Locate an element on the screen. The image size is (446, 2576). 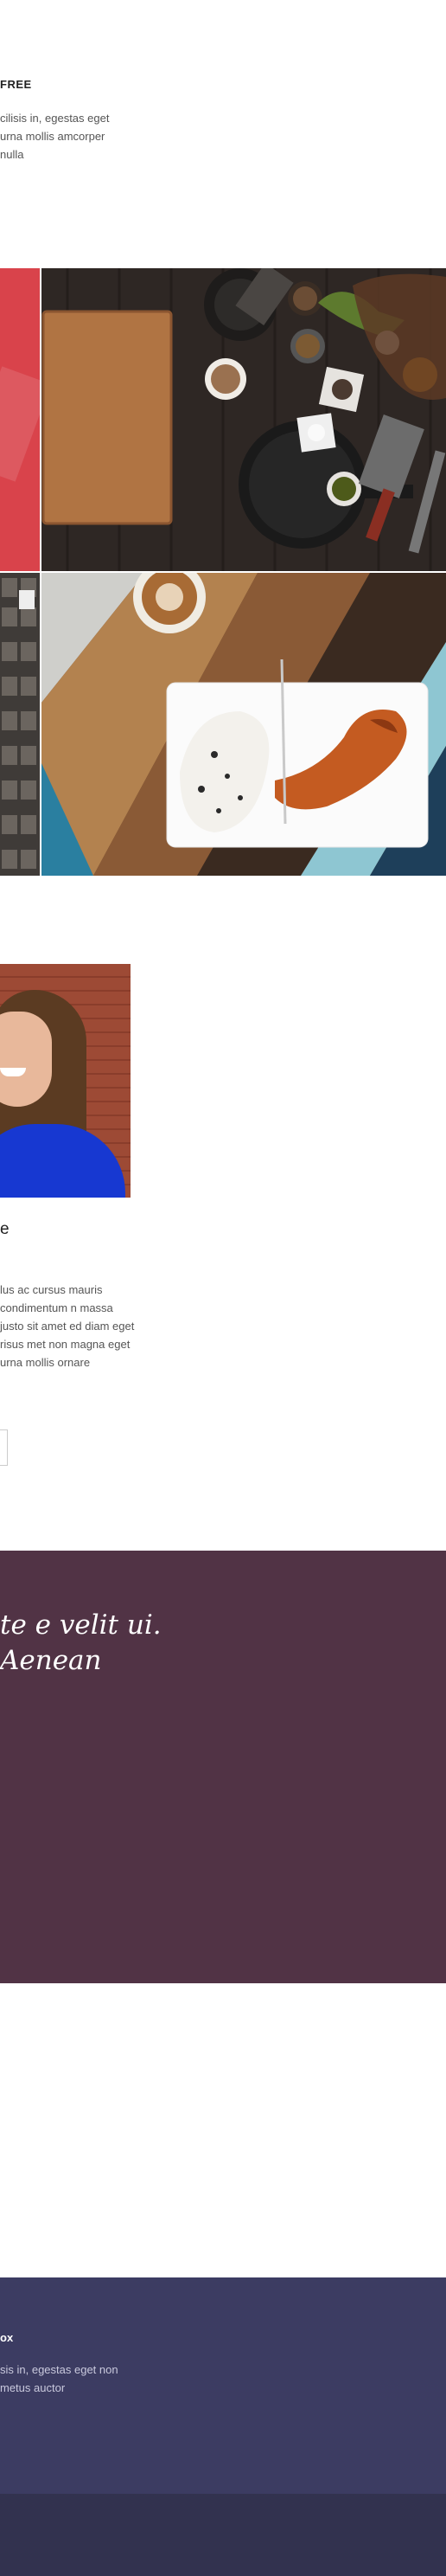
team-member-name: e is located at coordinates (5, 1229).